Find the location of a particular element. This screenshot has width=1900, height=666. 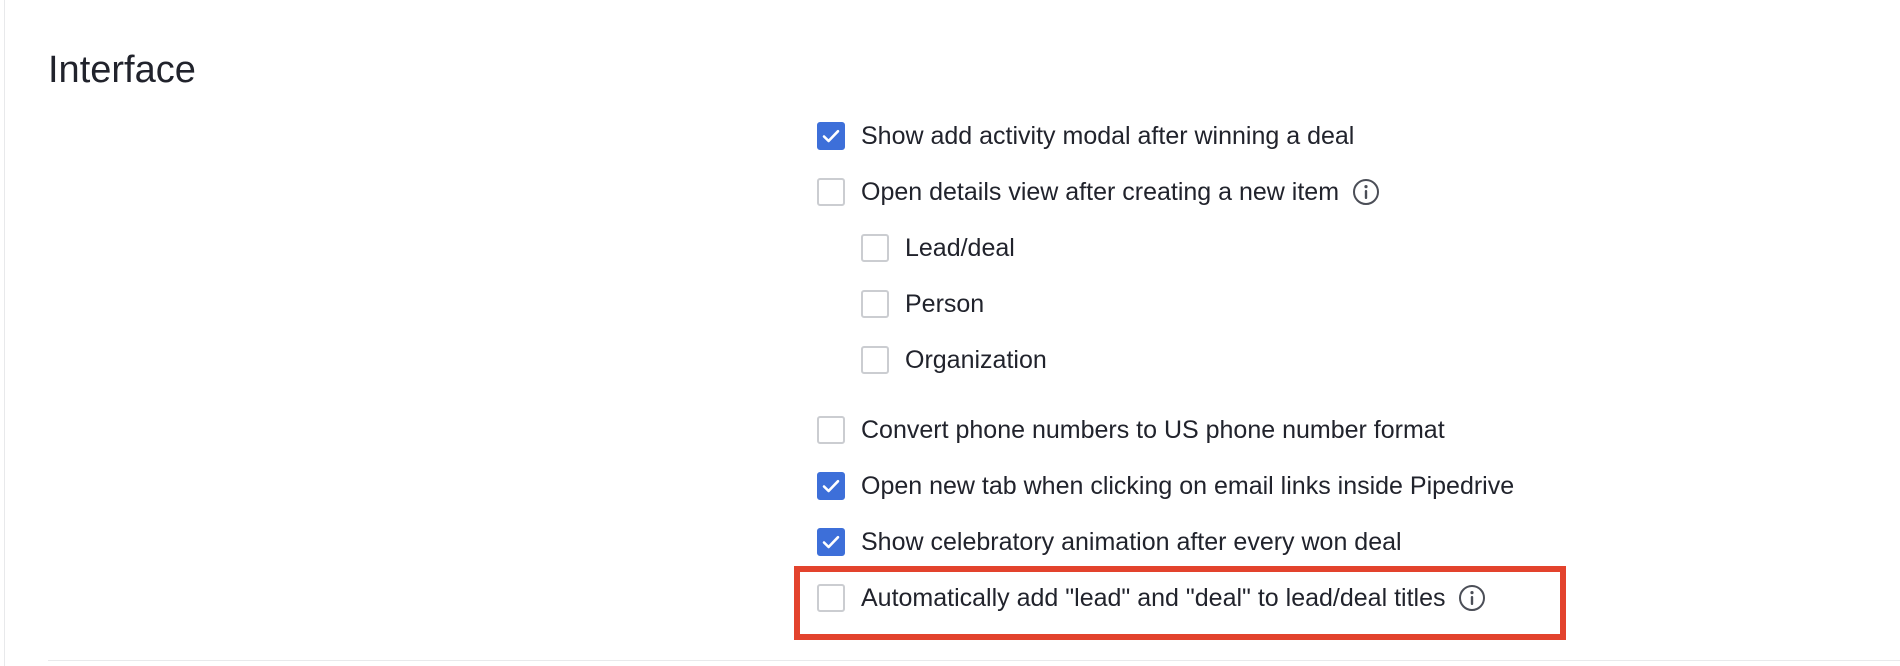

checkbox-celebratory-animation is located at coordinates (831, 542).